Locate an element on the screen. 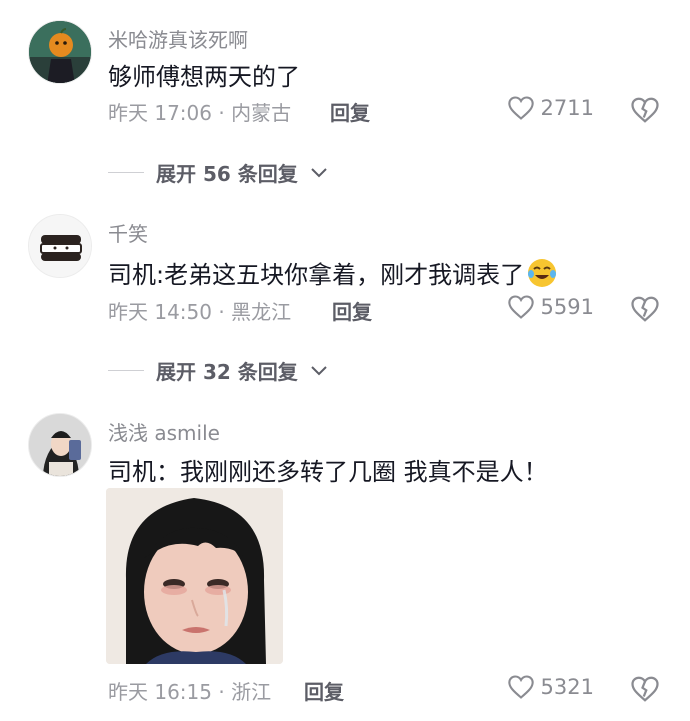  username: 浅浅 asmile is located at coordinates (164, 431).